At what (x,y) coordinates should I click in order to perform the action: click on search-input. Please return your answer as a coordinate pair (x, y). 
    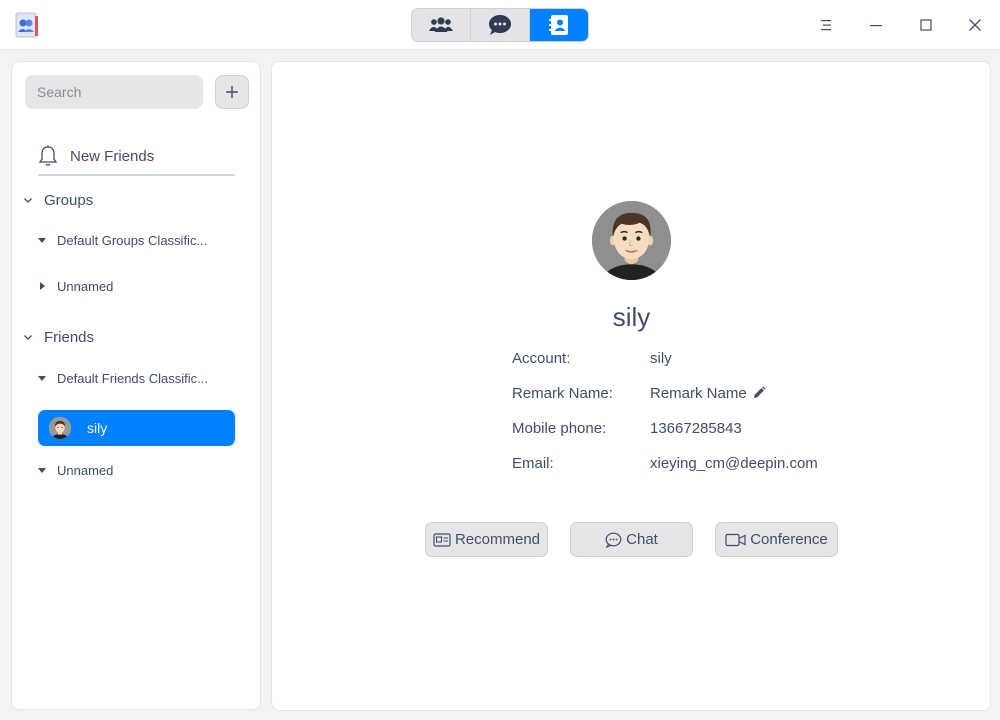
    Looking at the image, I should click on (114, 92).